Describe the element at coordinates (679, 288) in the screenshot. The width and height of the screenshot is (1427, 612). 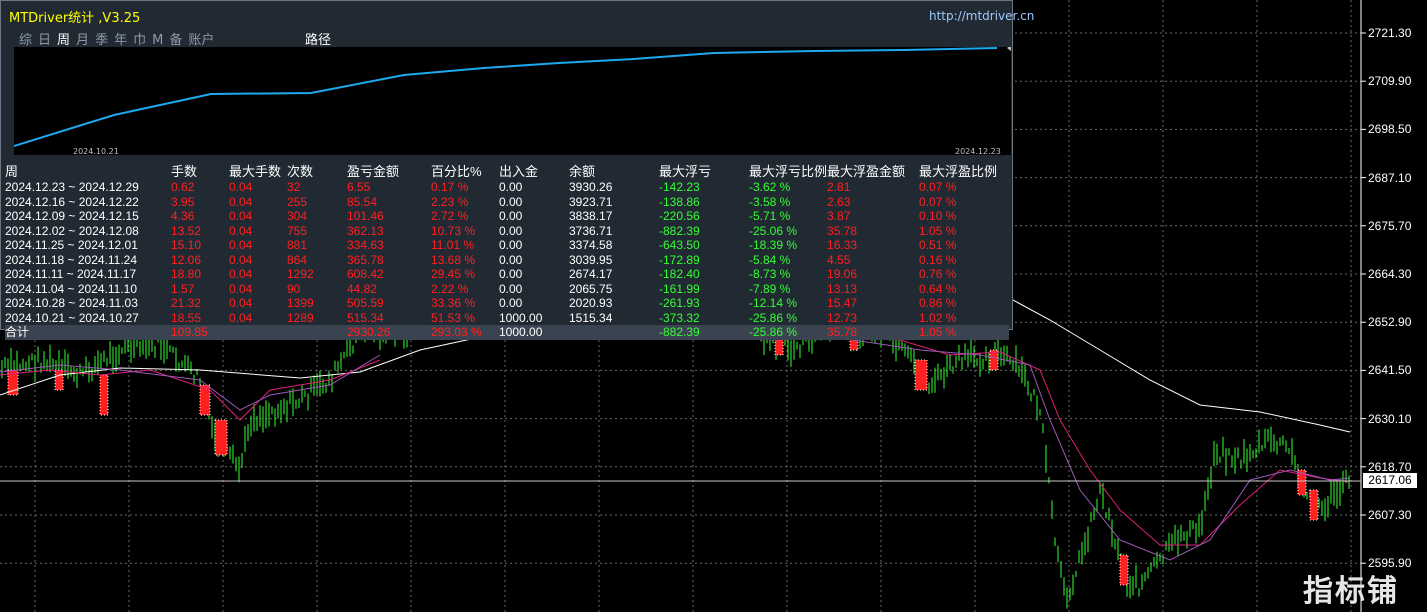
I see `table-cell: -161.99` at that location.